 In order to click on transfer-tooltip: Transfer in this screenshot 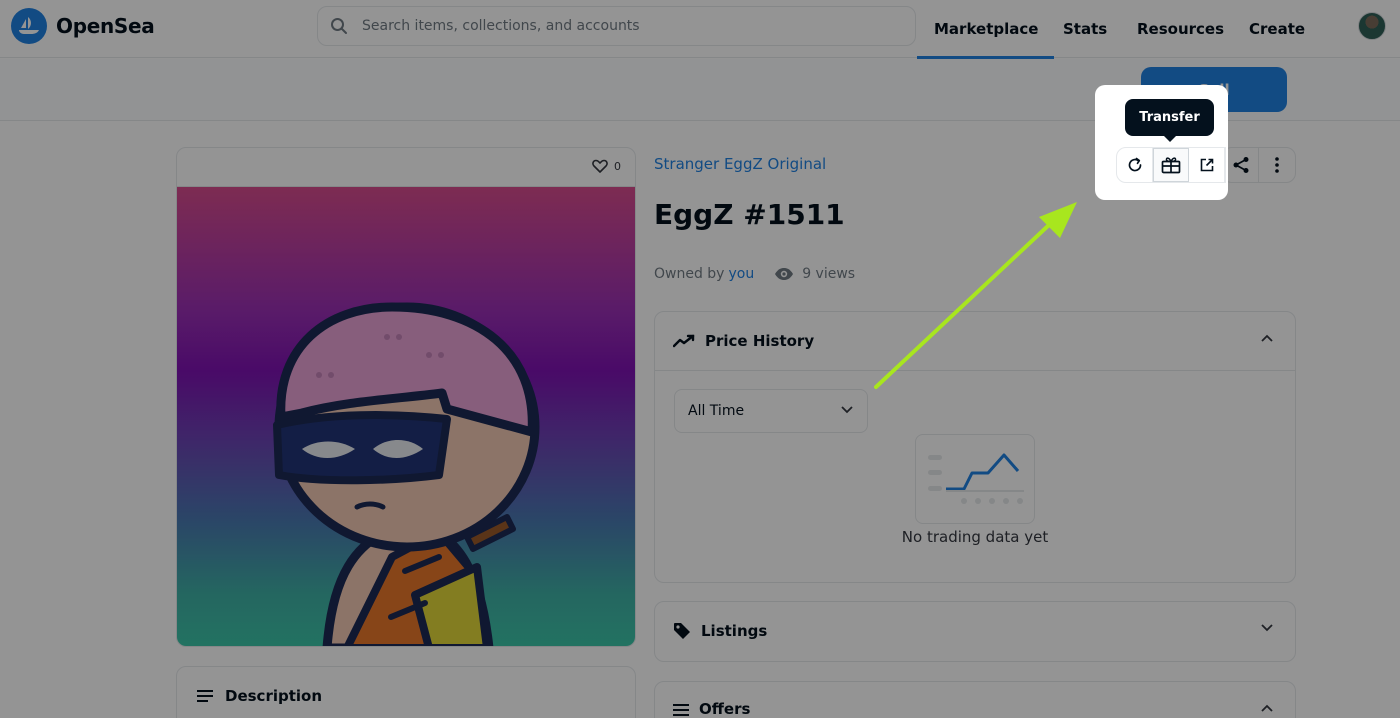, I will do `click(1169, 120)`.